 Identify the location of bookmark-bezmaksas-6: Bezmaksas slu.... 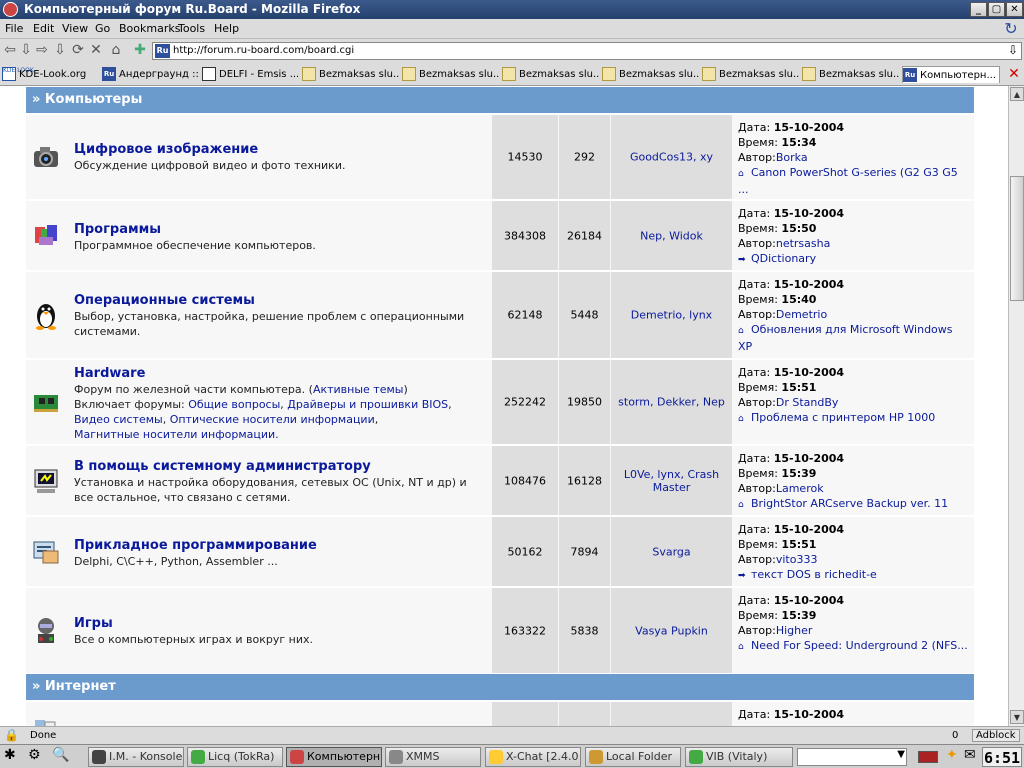
(851, 74).